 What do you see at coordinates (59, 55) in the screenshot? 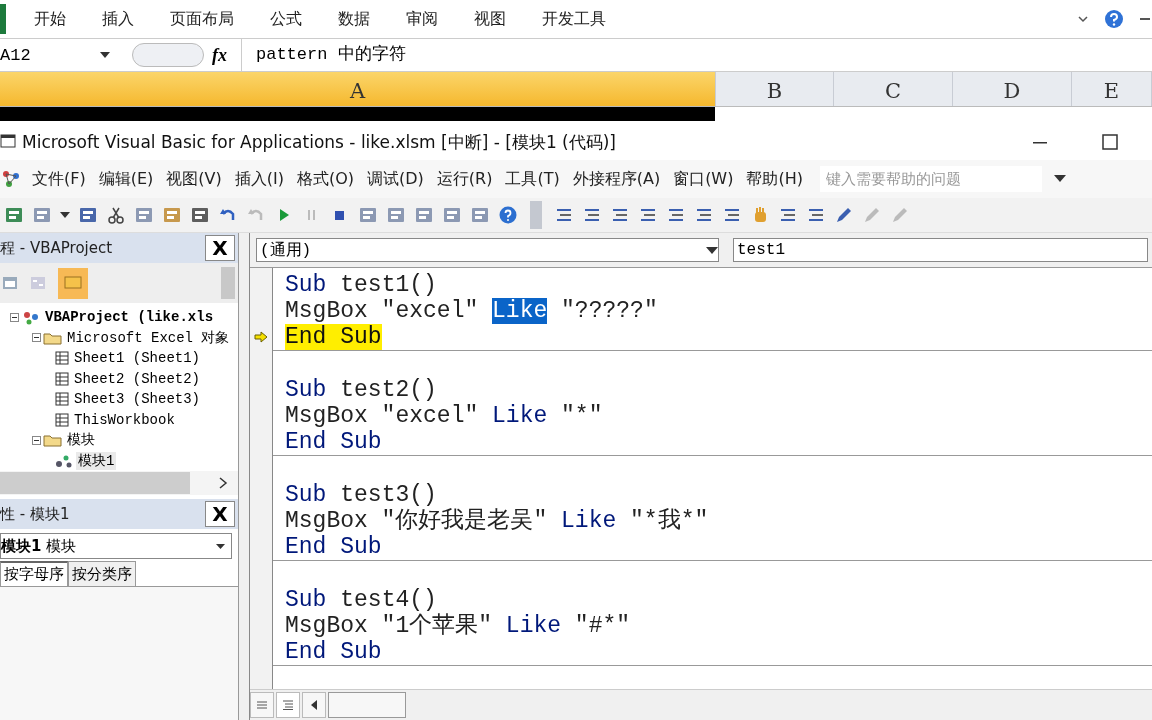
I see `name-box: A12` at bounding box center [59, 55].